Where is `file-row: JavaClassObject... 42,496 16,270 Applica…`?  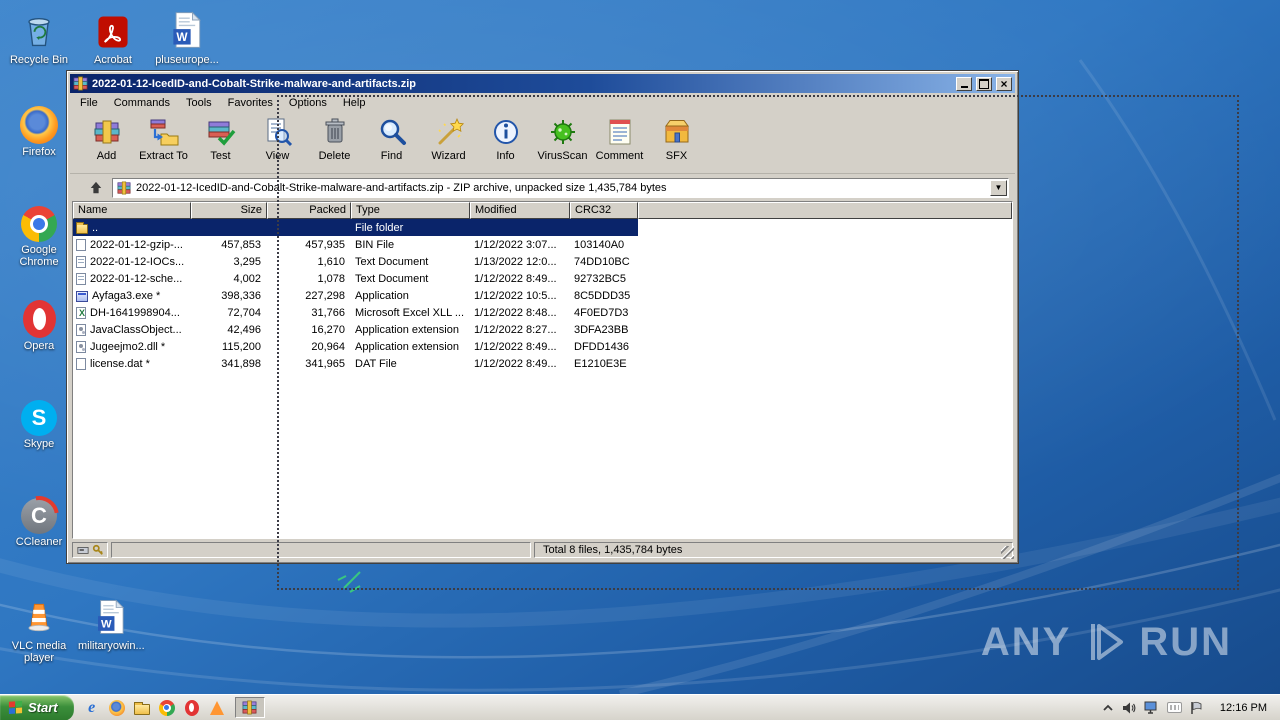 file-row: JavaClassObject... 42,496 16,270 Applica… is located at coordinates (355, 329).